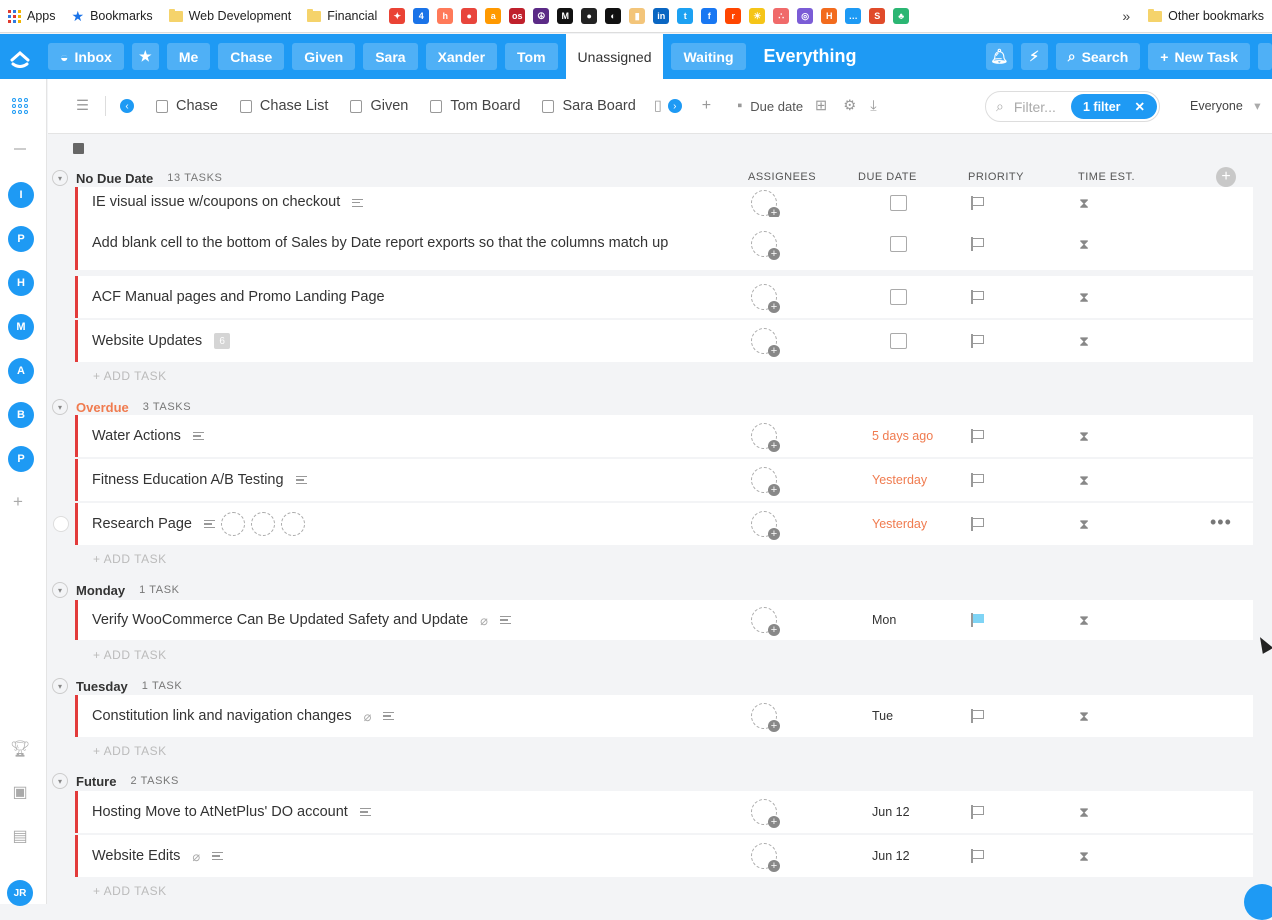 This screenshot has height=920, width=1272. Describe the element at coordinates (664, 524) in the screenshot. I see `task-row: Research Page Yesterday ⧗ •••` at that location.